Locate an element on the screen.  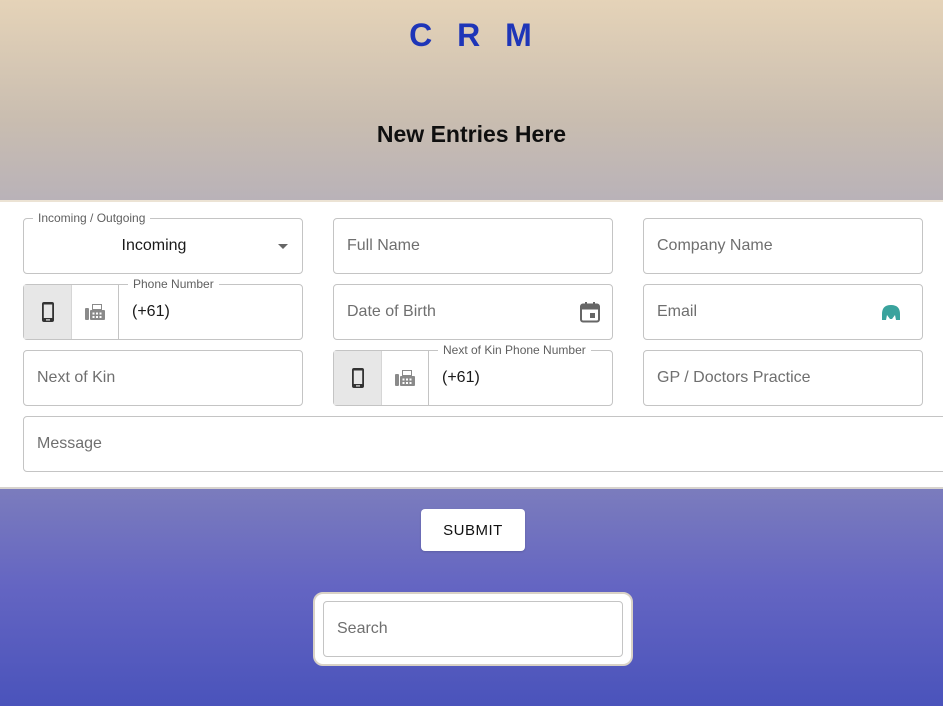
phone-mobile-toggle is located at coordinates (47, 312).